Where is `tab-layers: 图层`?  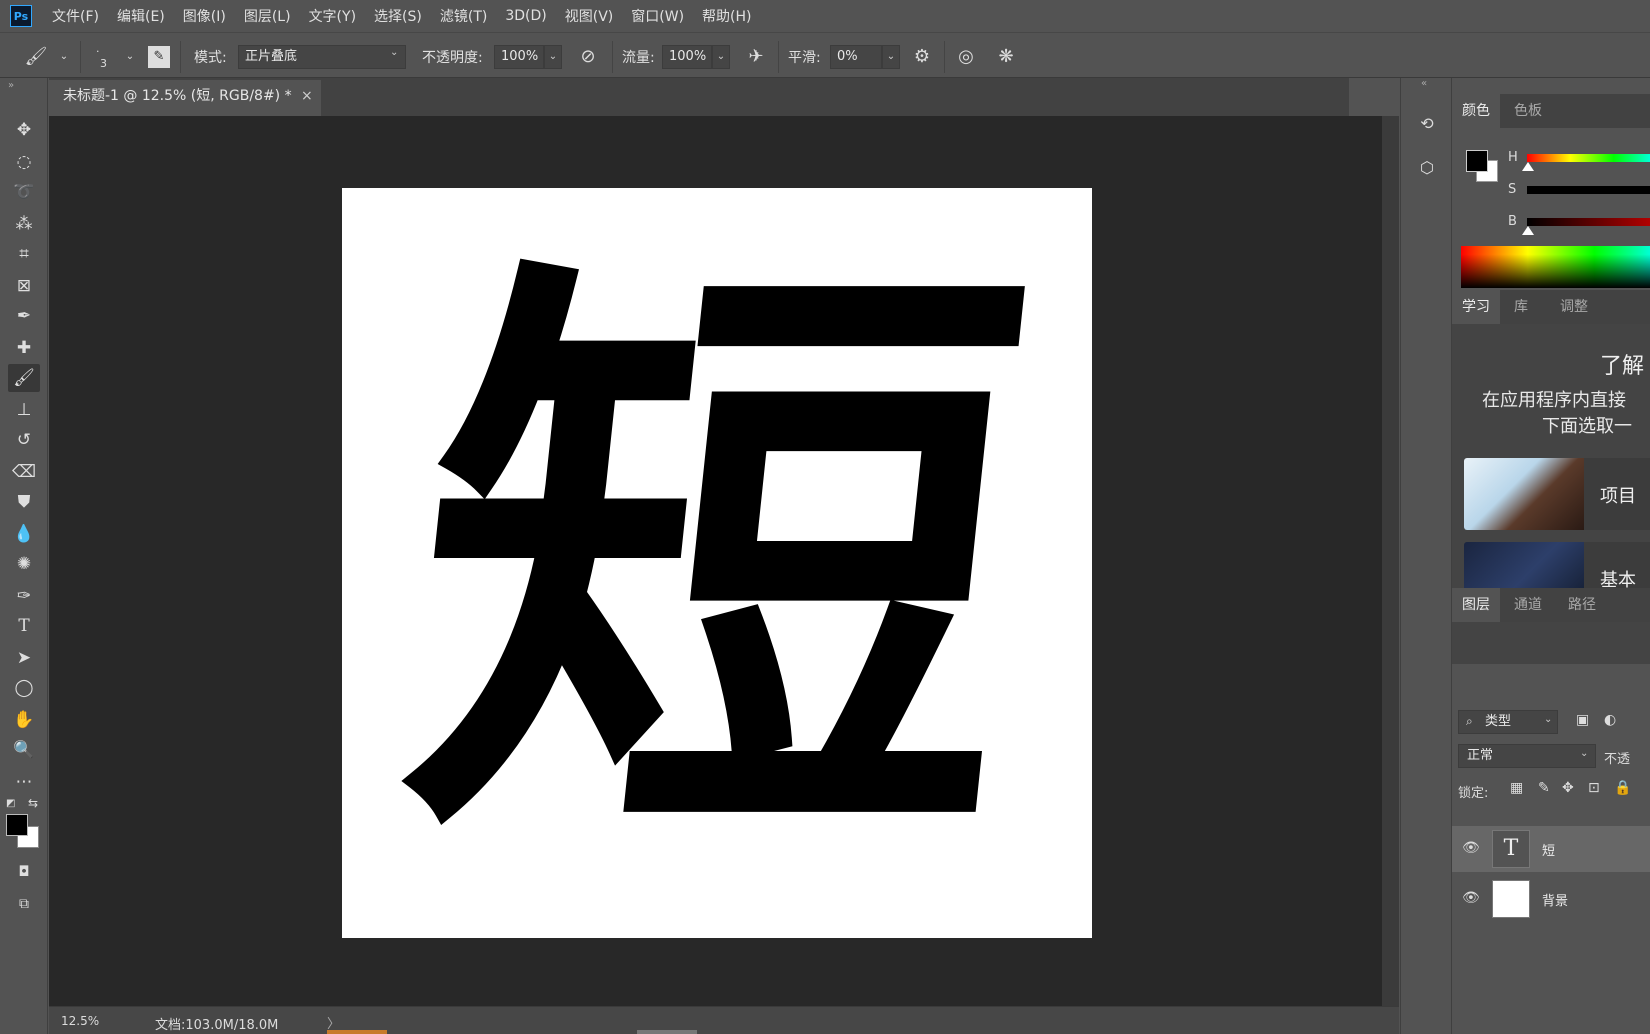
tab-layers: 图层 is located at coordinates (1476, 605).